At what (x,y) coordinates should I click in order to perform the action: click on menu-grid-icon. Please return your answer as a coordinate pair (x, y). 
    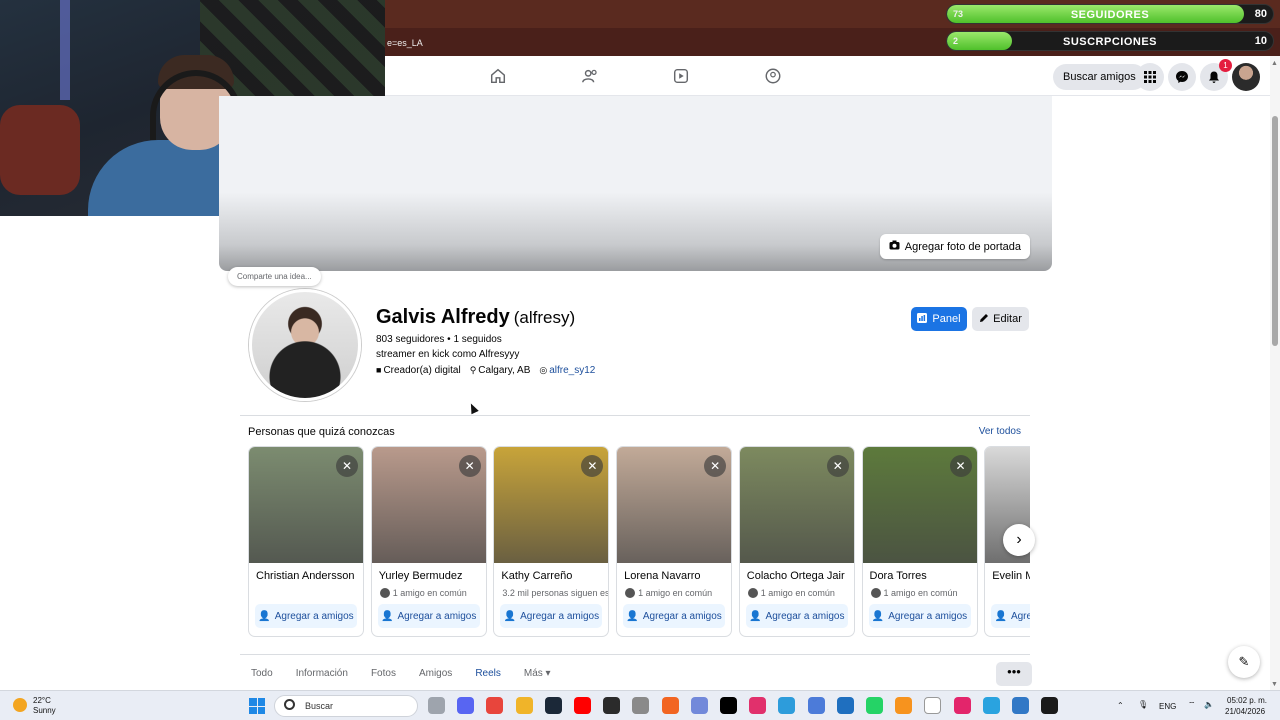
    Looking at the image, I should click on (1150, 77).